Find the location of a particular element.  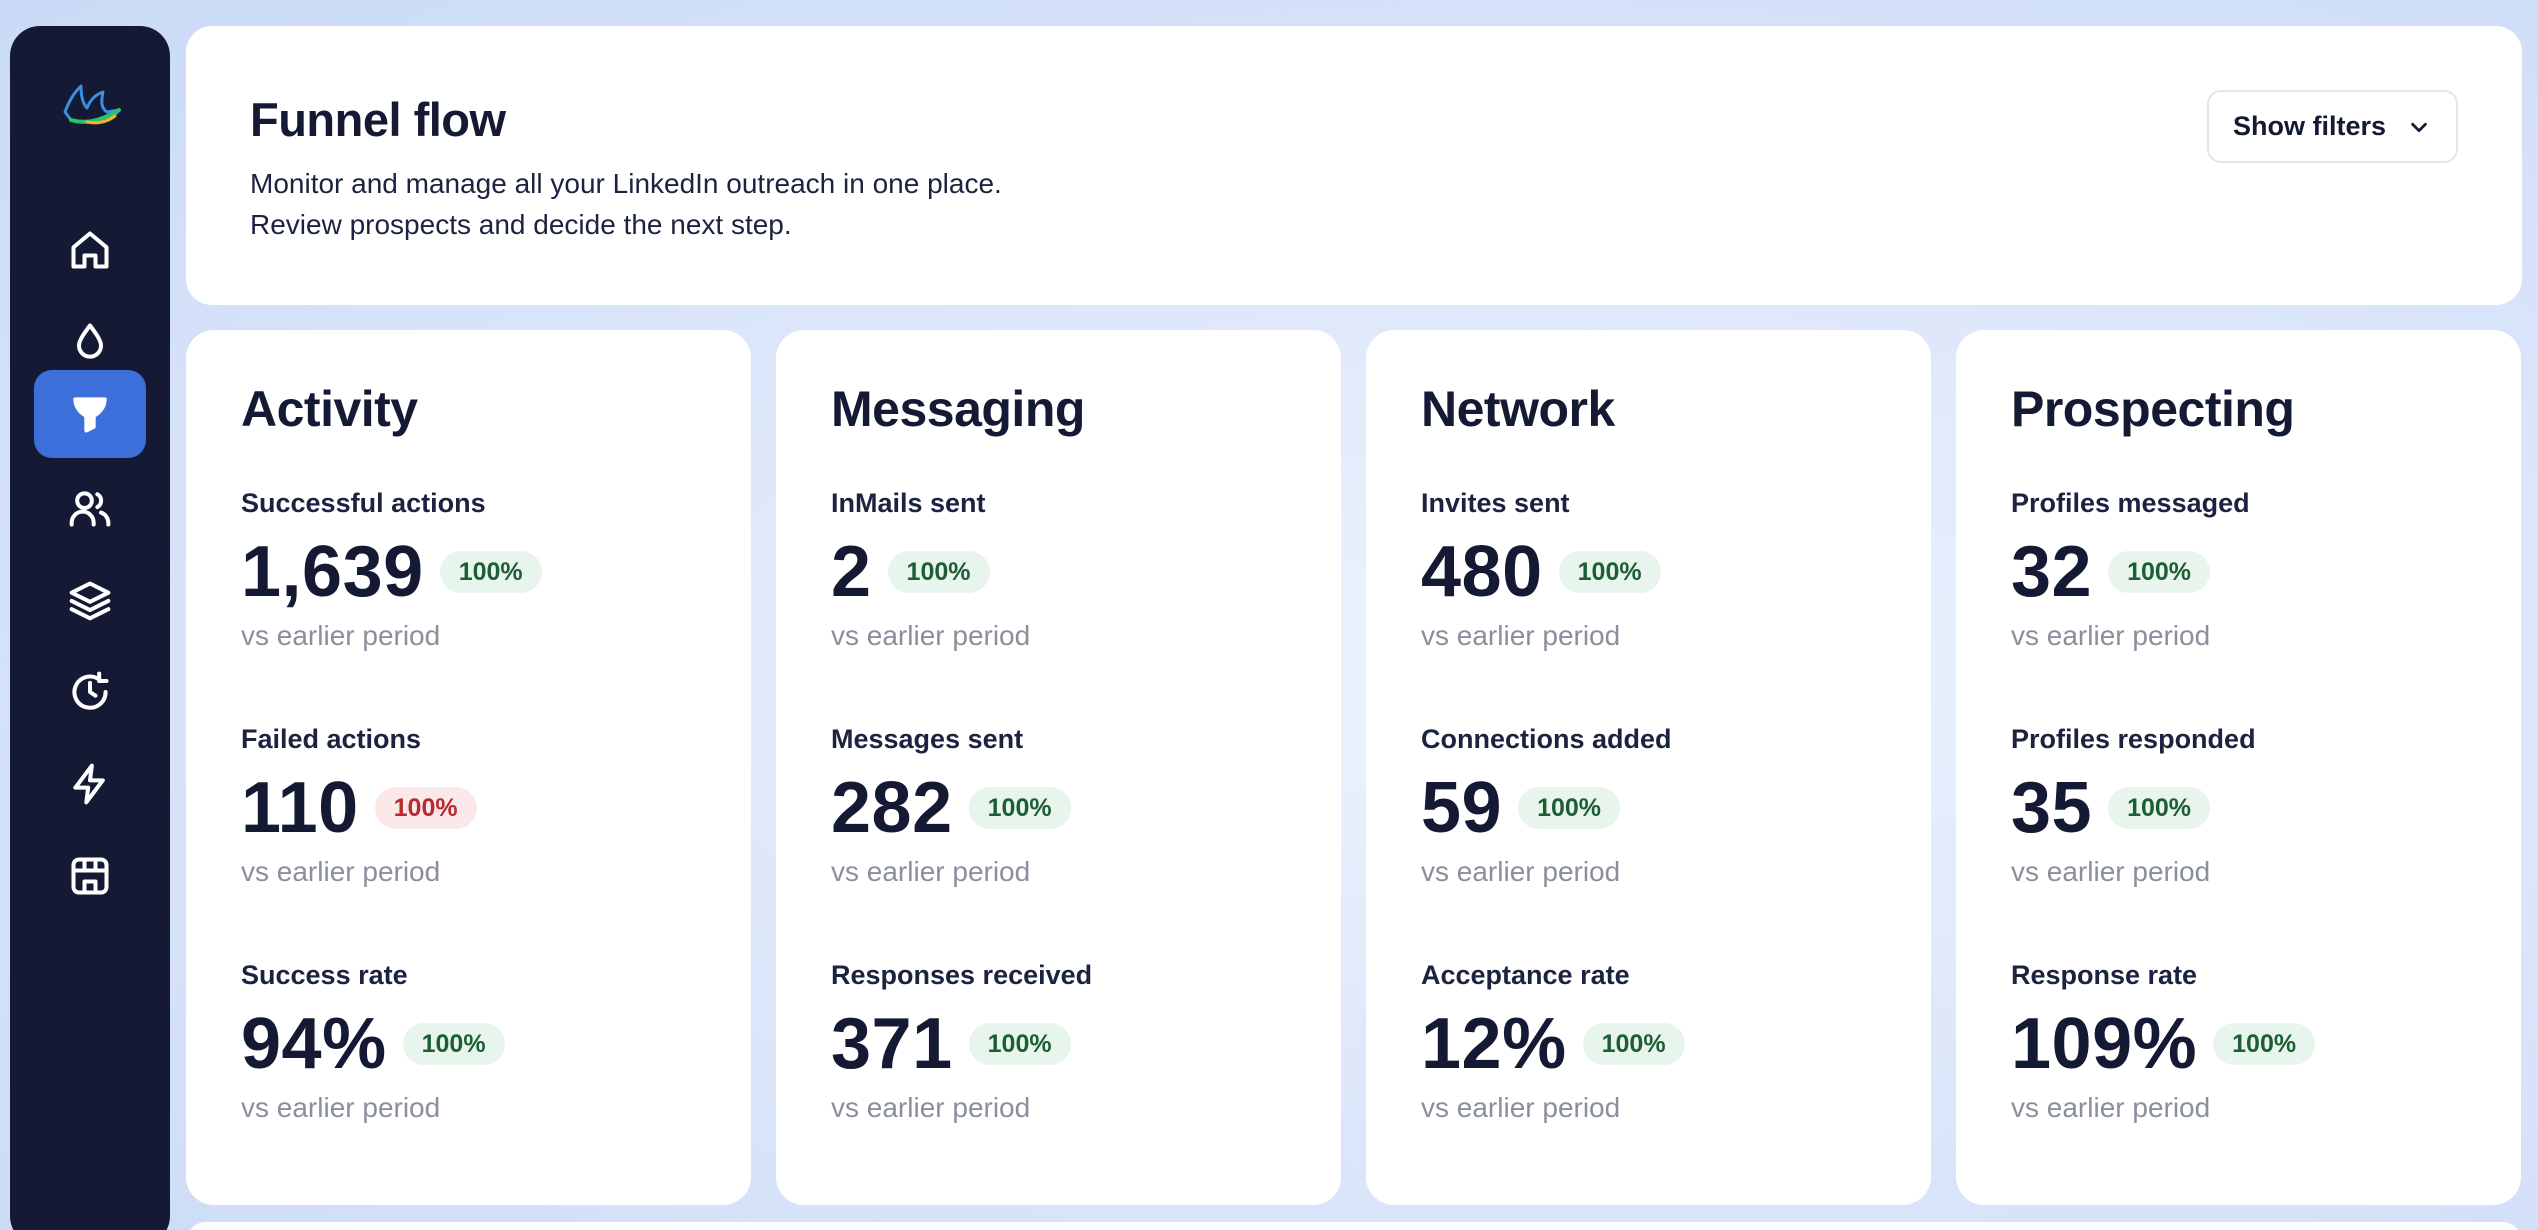

metric-value-row: 2 100% is located at coordinates (910, 572).